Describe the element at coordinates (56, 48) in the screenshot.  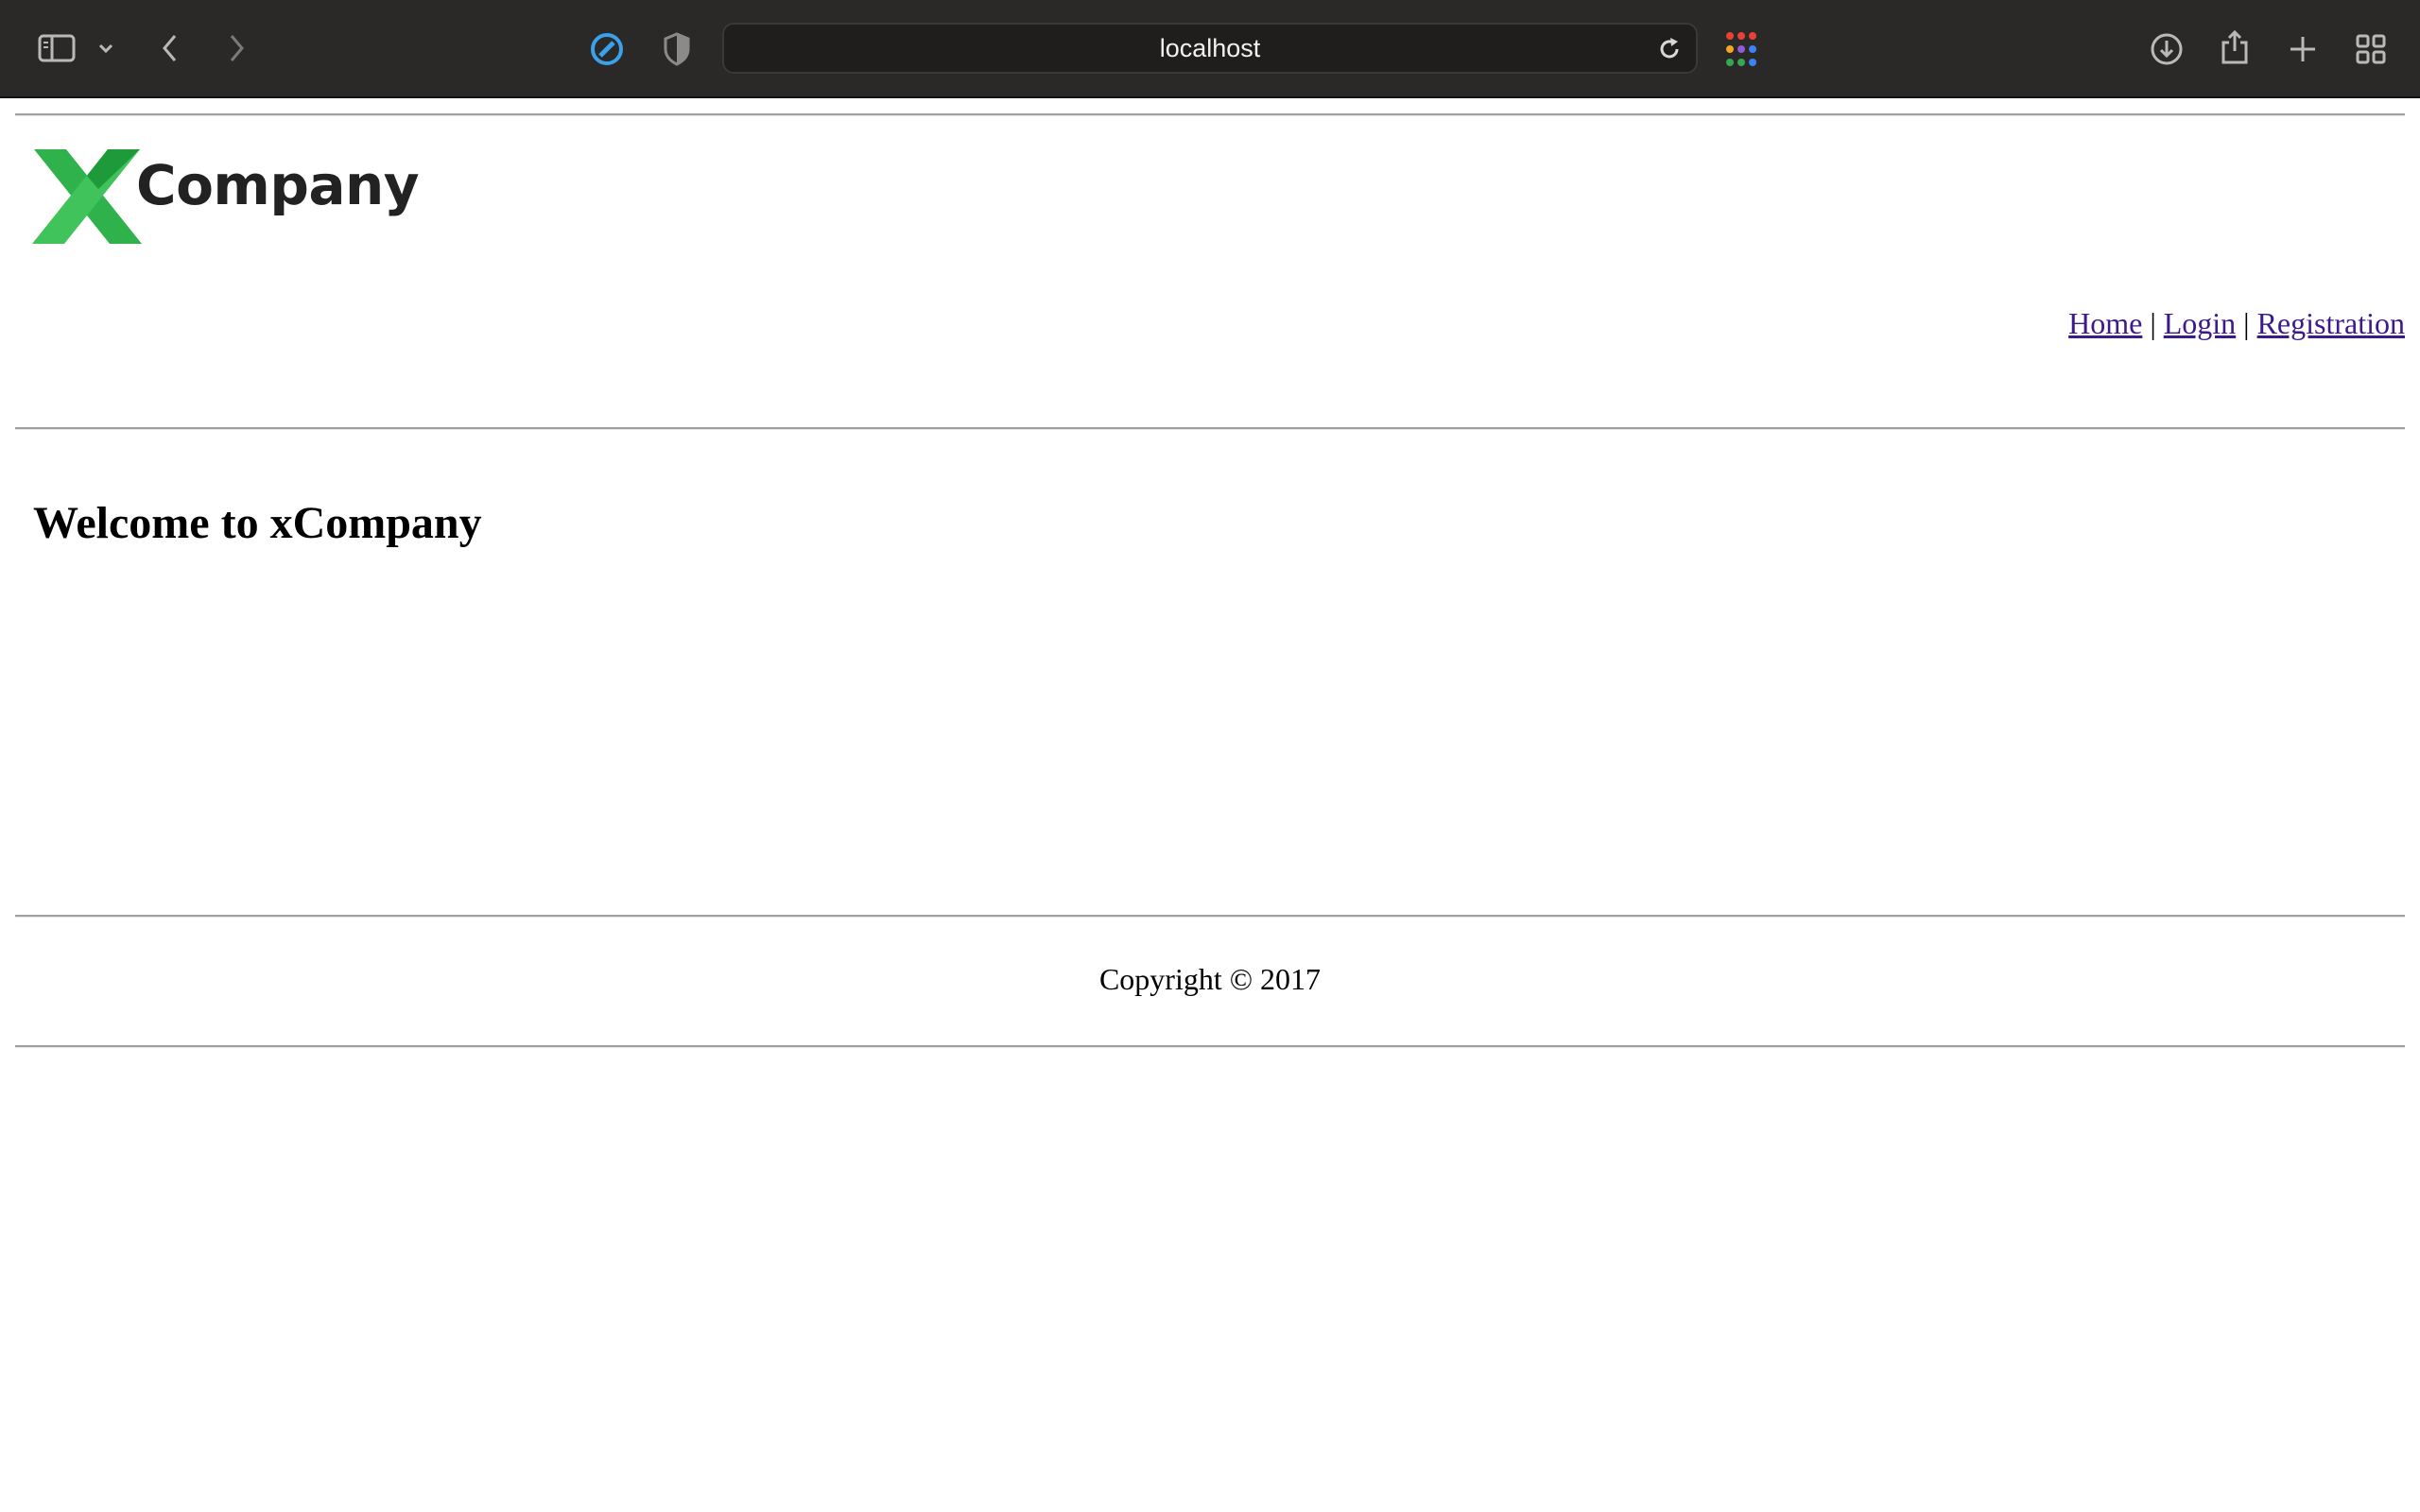
I see `sidebar-icon` at that location.